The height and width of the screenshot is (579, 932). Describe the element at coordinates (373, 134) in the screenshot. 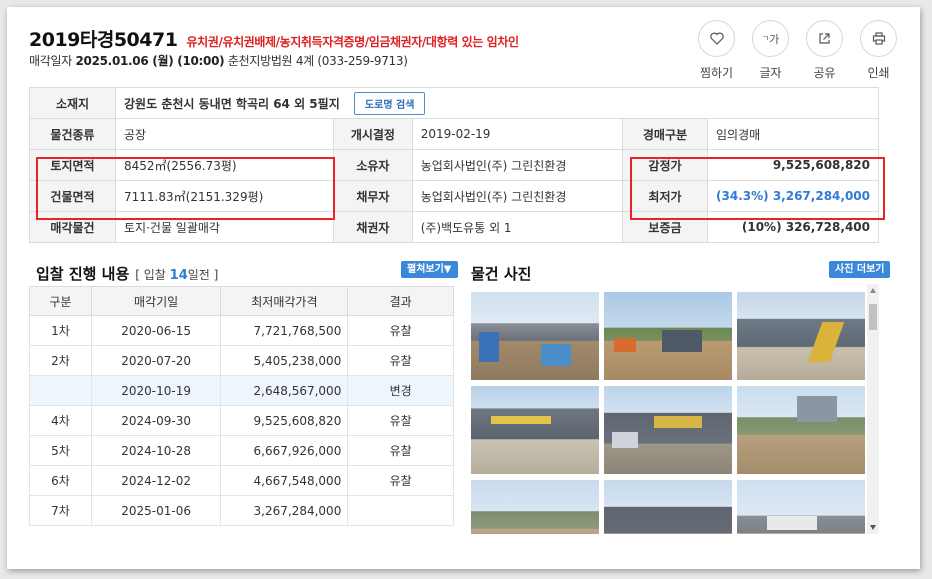

I see `open-header: 개시결정` at that location.